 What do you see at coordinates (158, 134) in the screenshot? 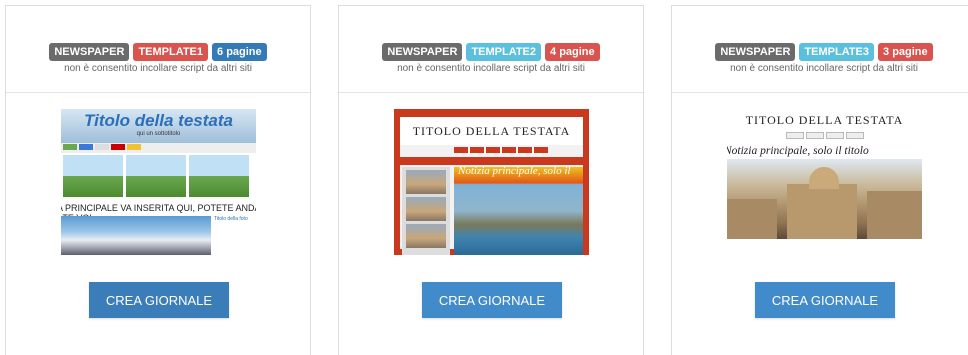
I see `preview-subtitle: qui un sottotitolo` at bounding box center [158, 134].